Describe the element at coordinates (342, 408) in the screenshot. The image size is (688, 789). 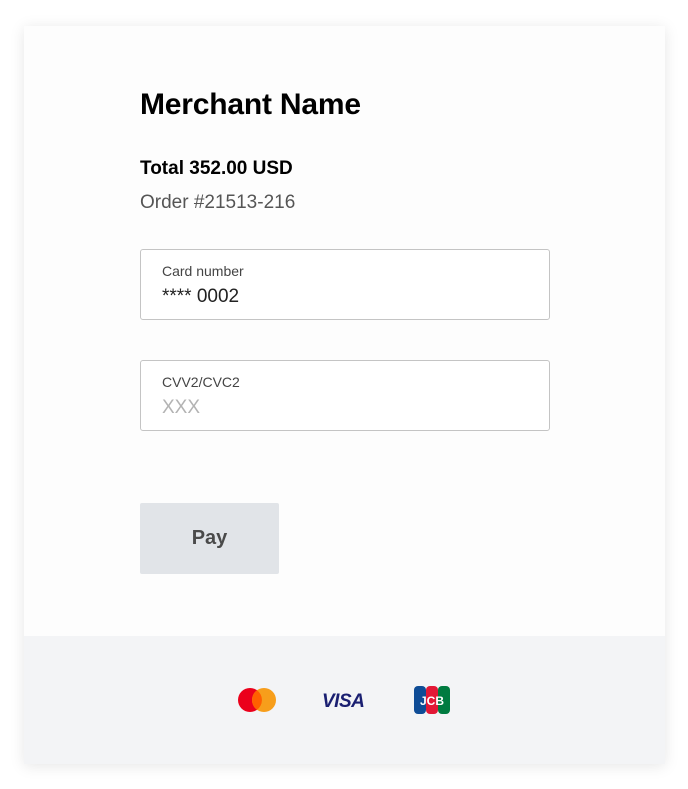
I see `cvv-input` at that location.